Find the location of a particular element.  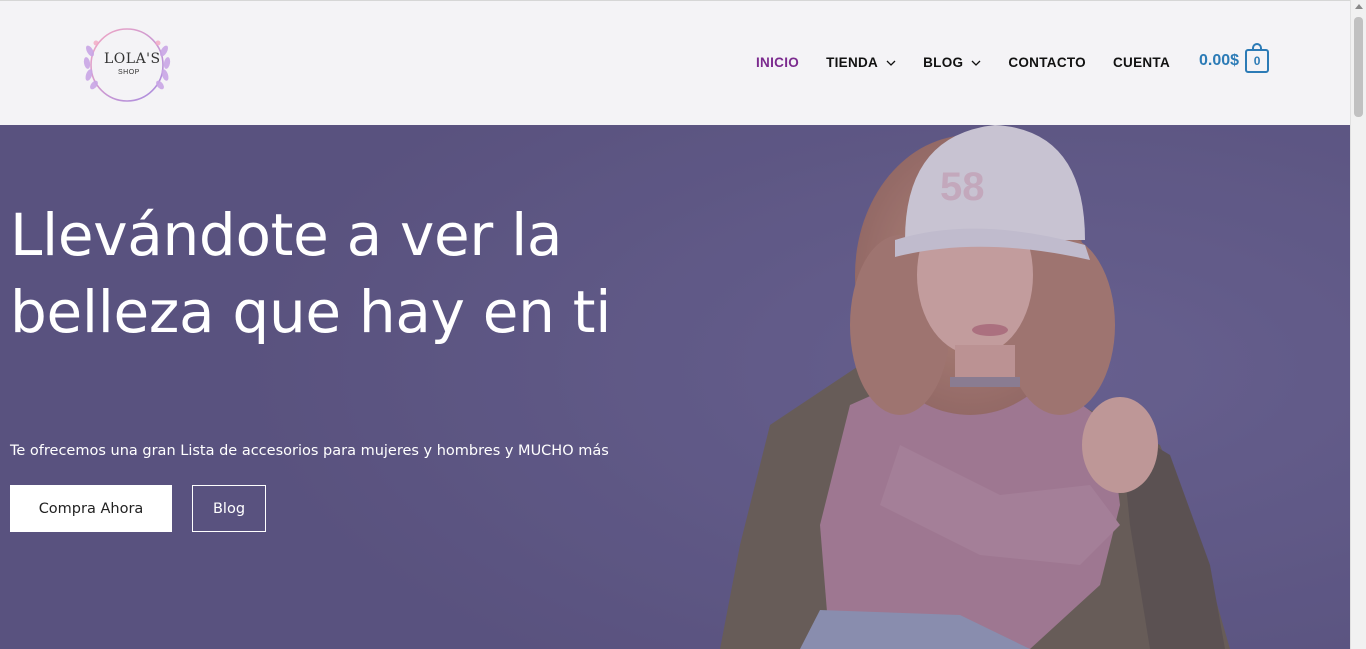

compra-ahora-button: Compra Ahora is located at coordinates (91, 508).